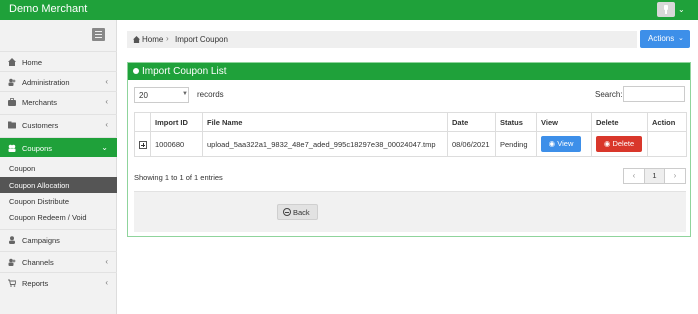 This screenshot has height=314, width=698. What do you see at coordinates (471, 144) in the screenshot?
I see `date-cell: 08/06/2021` at bounding box center [471, 144].